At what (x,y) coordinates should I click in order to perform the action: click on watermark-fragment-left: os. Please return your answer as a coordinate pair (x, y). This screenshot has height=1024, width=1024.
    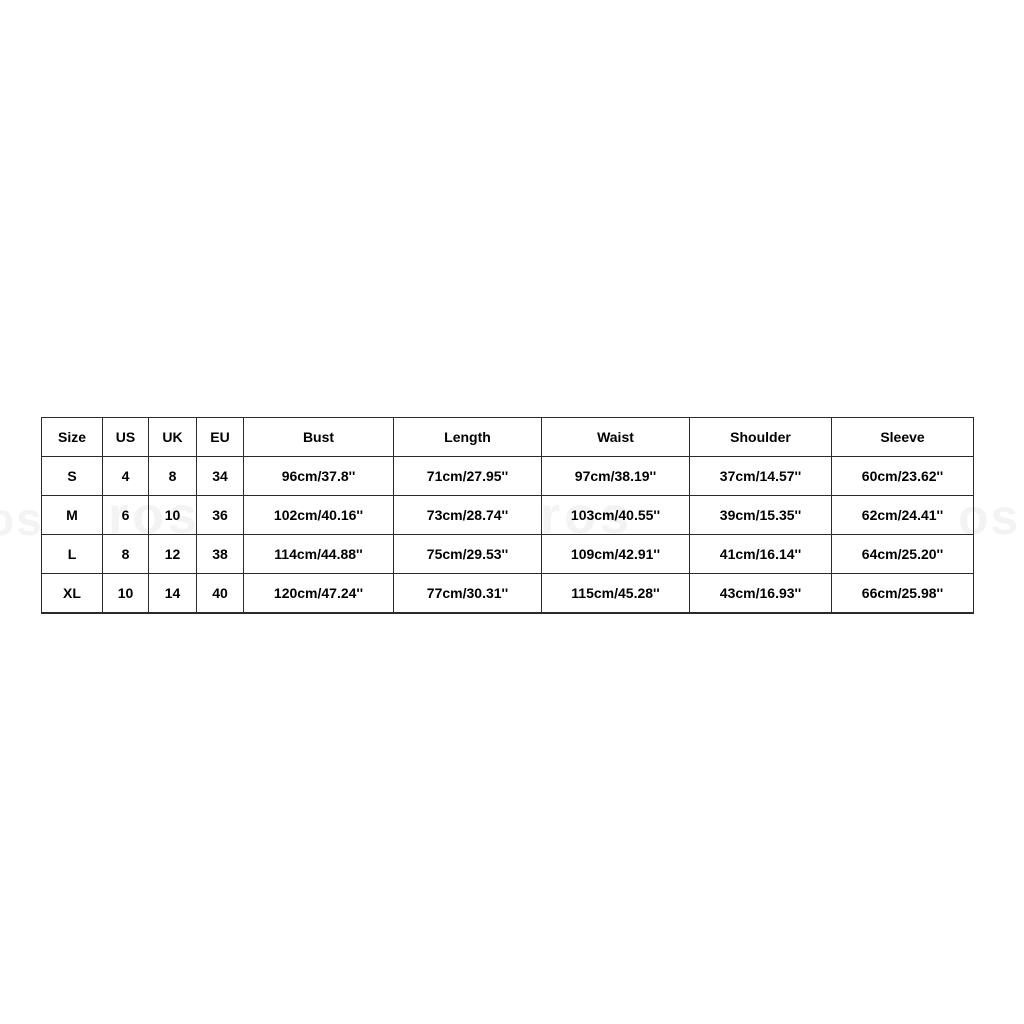
    Looking at the image, I should click on (22, 519).